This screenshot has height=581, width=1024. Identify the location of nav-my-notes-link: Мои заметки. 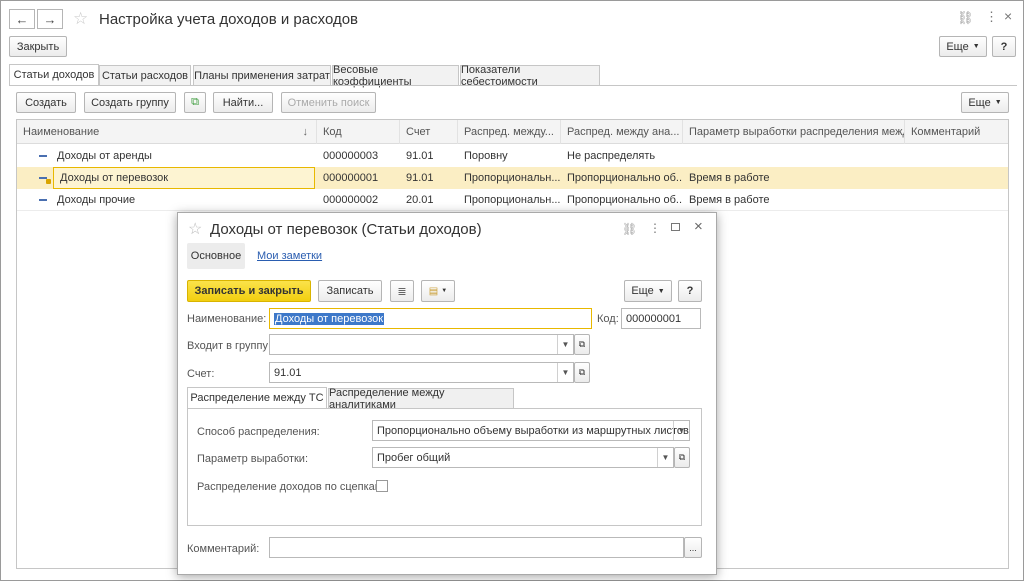
(289, 256).